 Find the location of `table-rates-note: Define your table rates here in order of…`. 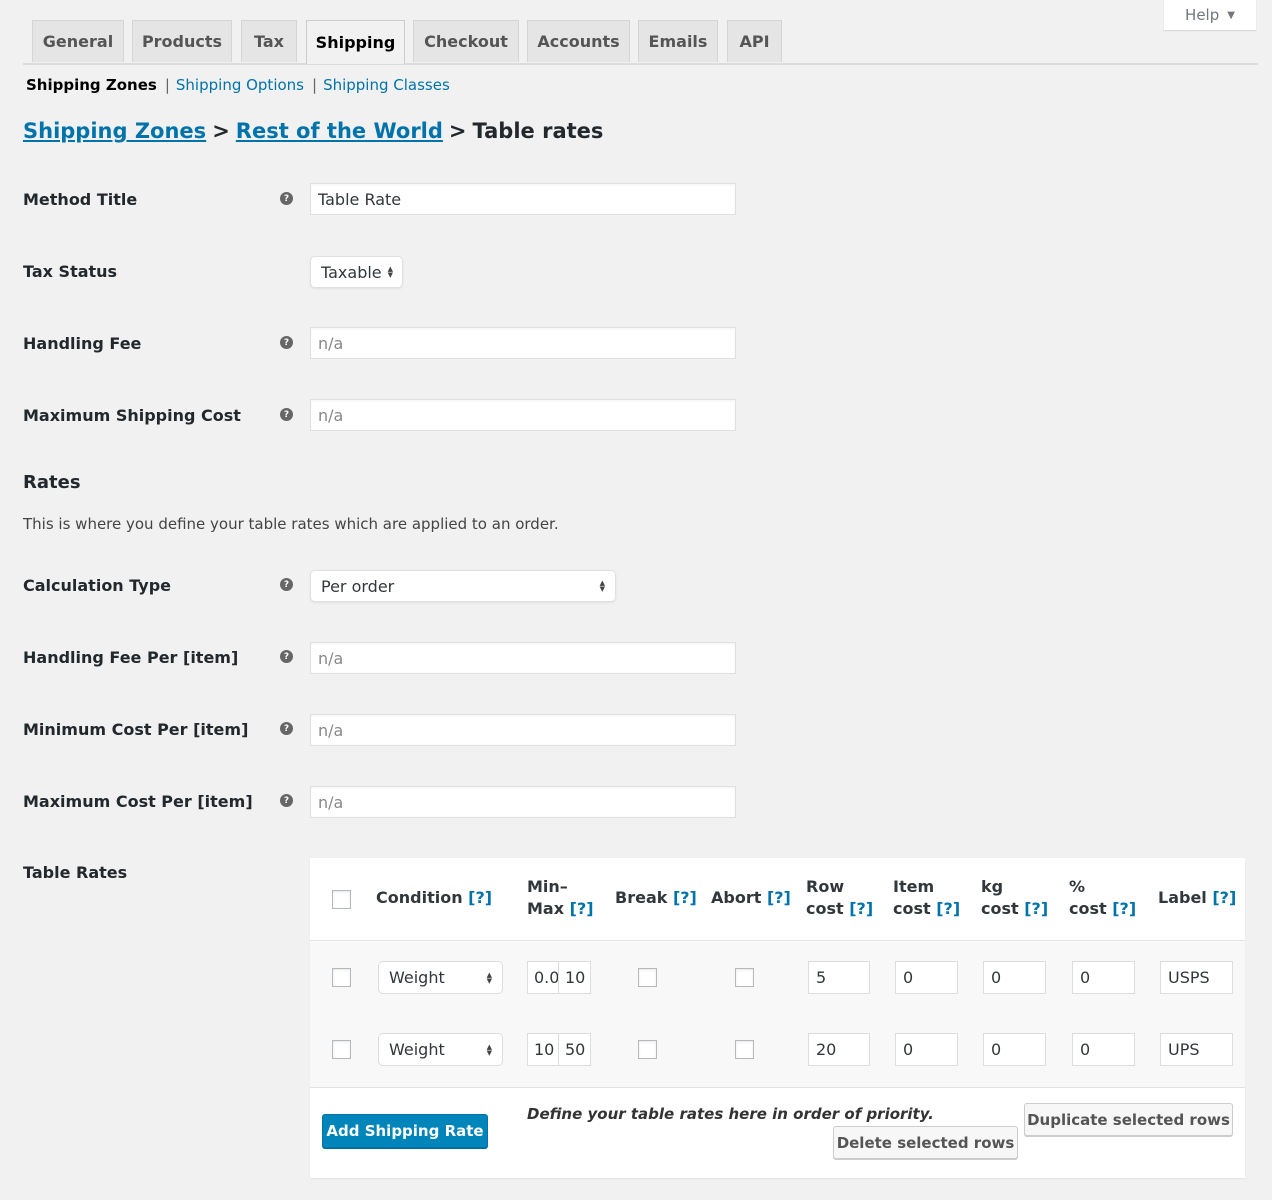

table-rates-note: Define your table rates here in order of… is located at coordinates (730, 1114).